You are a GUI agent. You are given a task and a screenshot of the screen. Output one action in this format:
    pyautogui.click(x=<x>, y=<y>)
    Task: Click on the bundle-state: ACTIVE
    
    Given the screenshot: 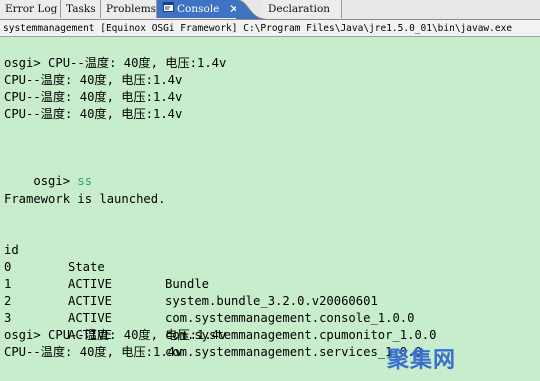 What is the action you would take?
    pyautogui.click(x=90, y=318)
    